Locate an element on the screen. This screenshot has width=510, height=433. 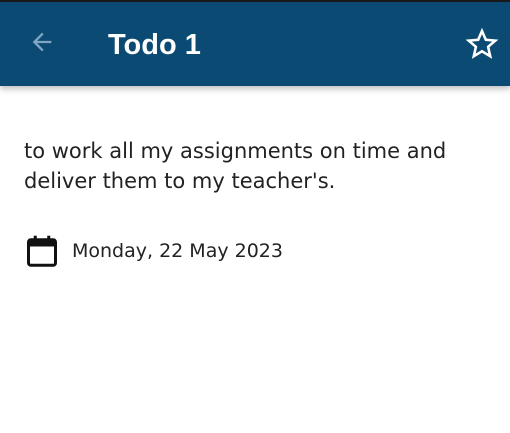
back-button is located at coordinates (42, 44).